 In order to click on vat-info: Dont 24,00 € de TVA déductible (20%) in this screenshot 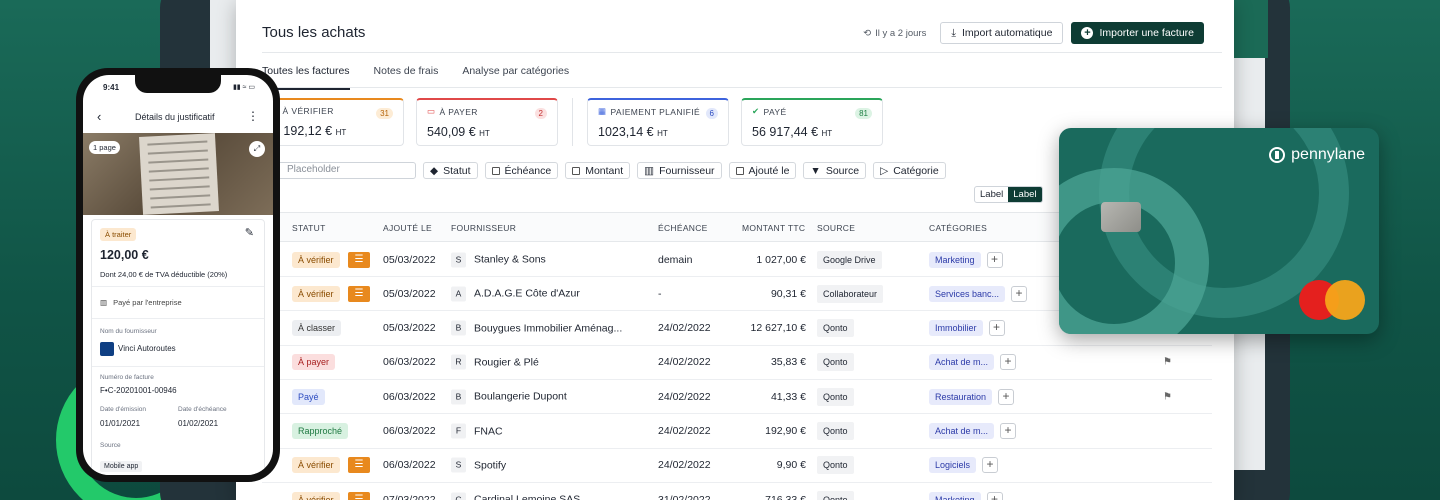, I will do `click(164, 274)`.